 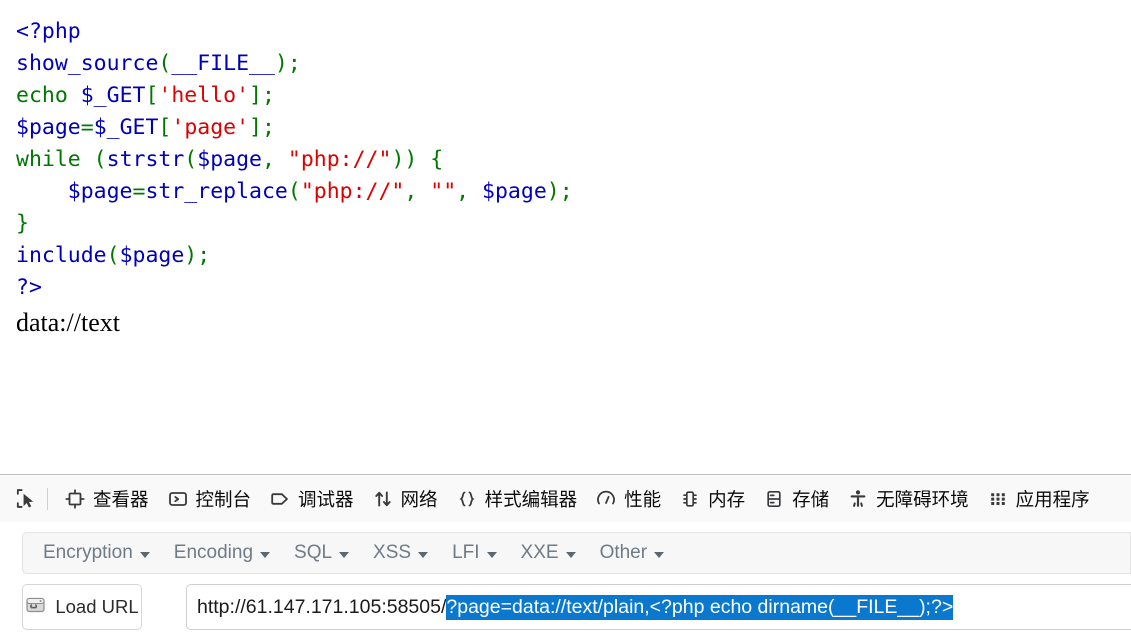 I want to click on tab-memory: 内存, so click(x=712, y=499).